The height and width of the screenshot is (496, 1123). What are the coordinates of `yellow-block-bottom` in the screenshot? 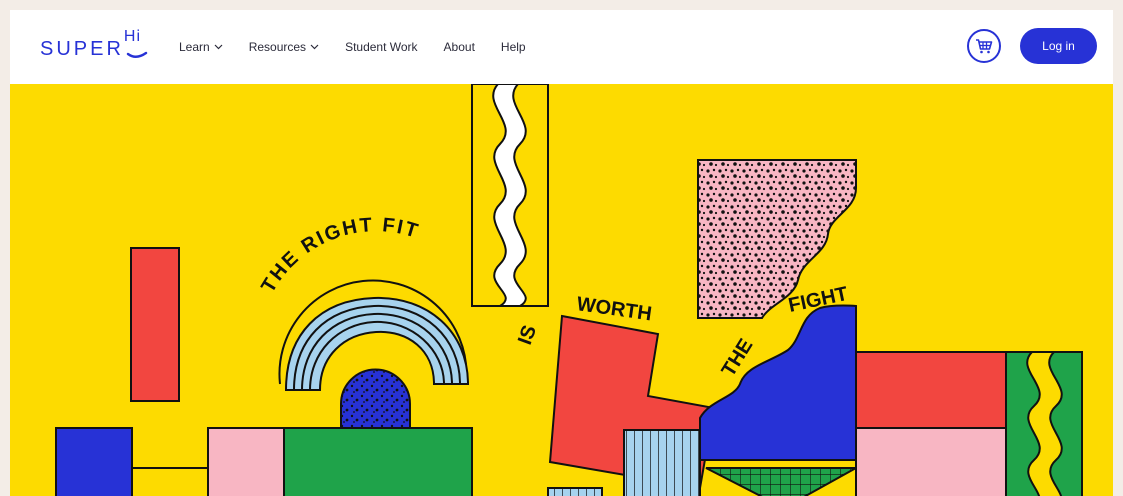 It's located at (172, 481).